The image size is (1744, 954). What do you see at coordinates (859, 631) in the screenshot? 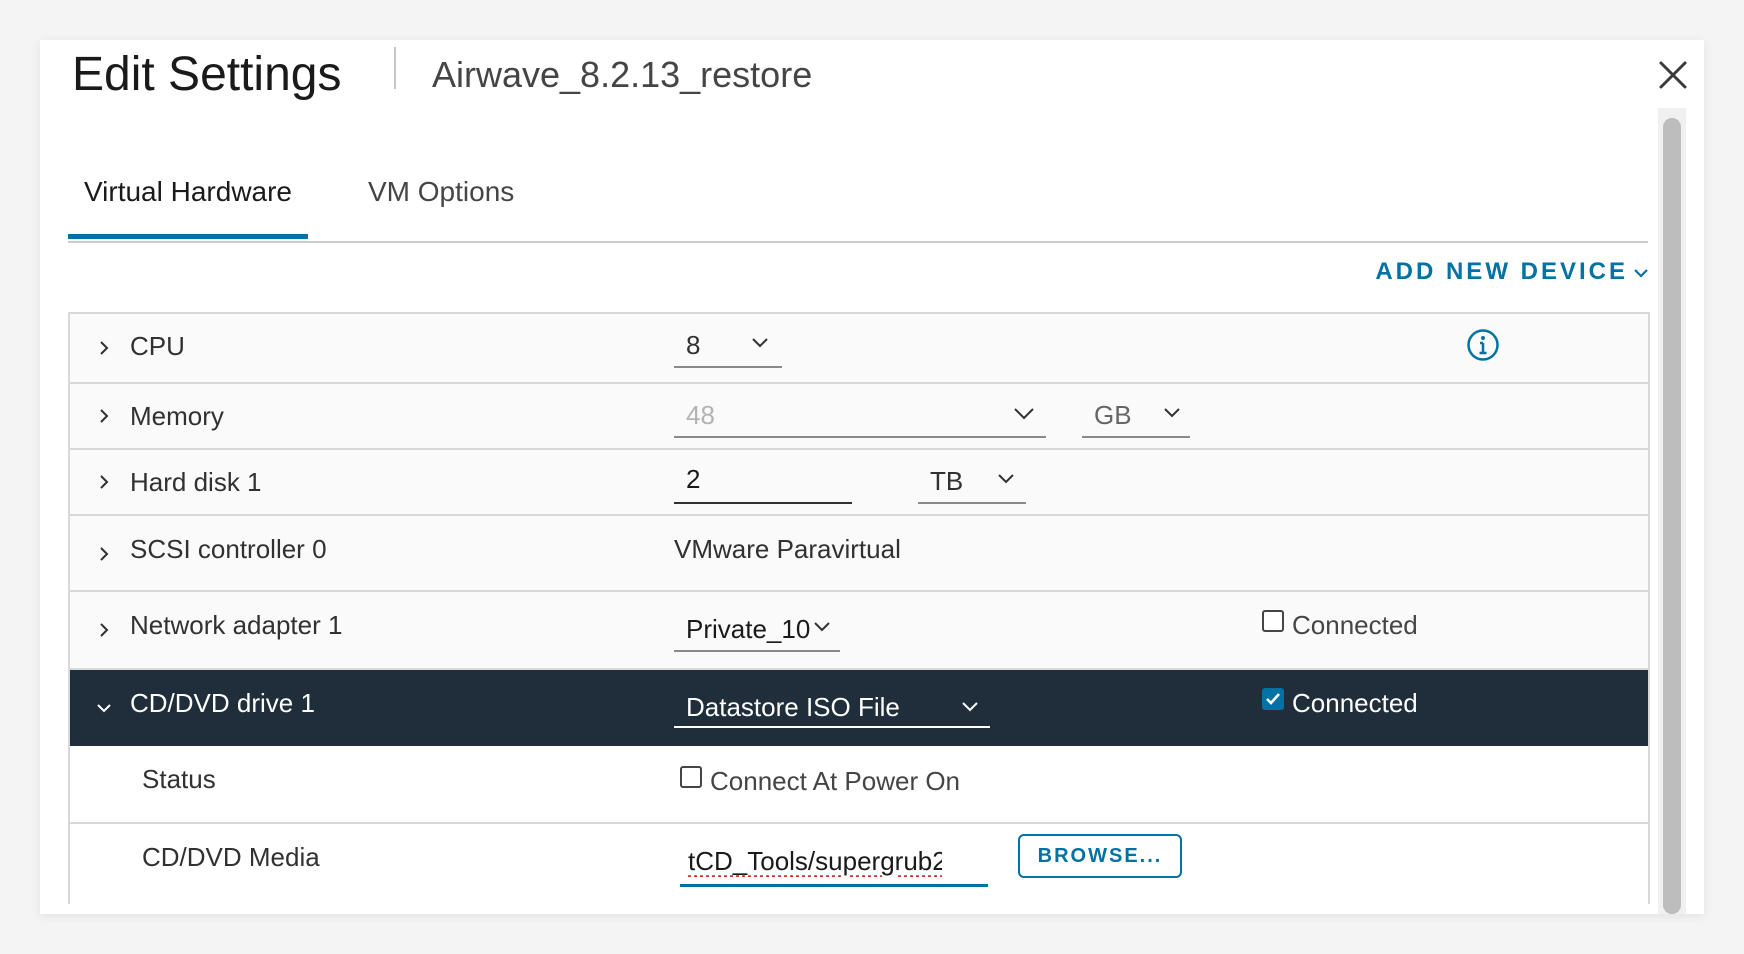
I see `device-row-network-adapter: Network adapter 1 Private_10 Connected` at bounding box center [859, 631].